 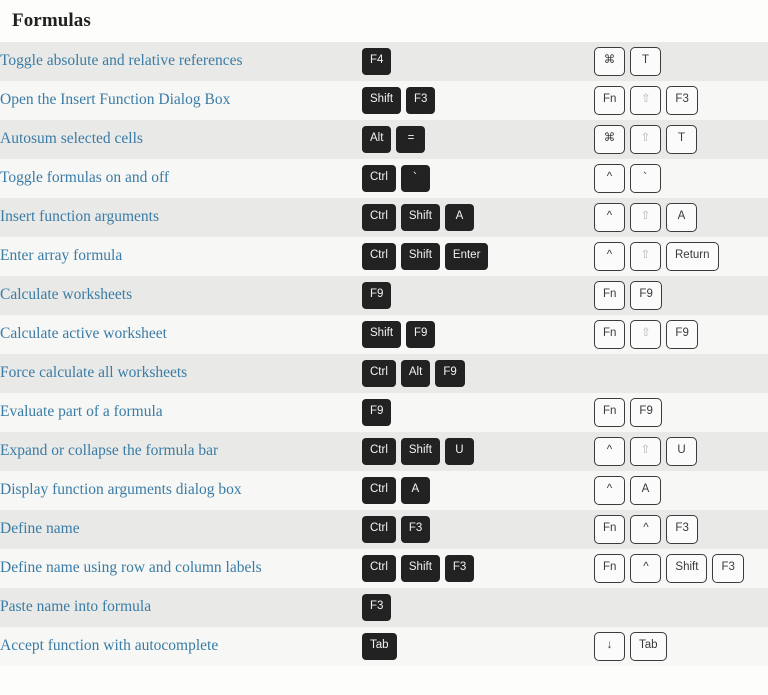 I want to click on windows-shortcut-keys: Ctrl Shift Enter, so click(x=478, y=256).